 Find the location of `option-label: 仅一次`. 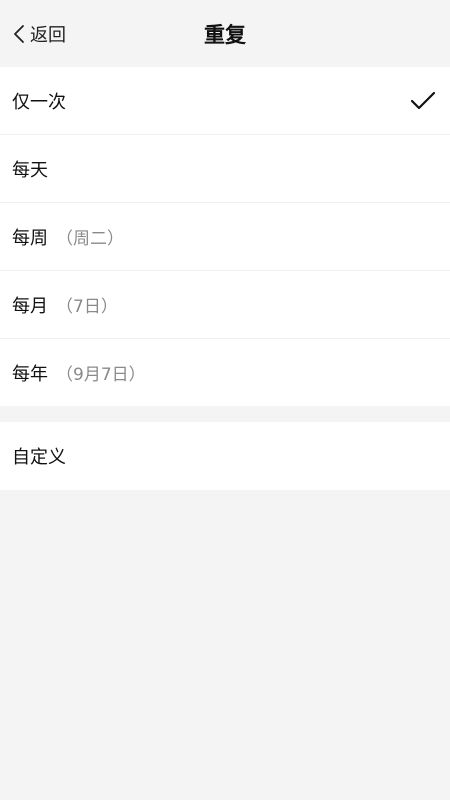

option-label: 仅一次 is located at coordinates (39, 102).